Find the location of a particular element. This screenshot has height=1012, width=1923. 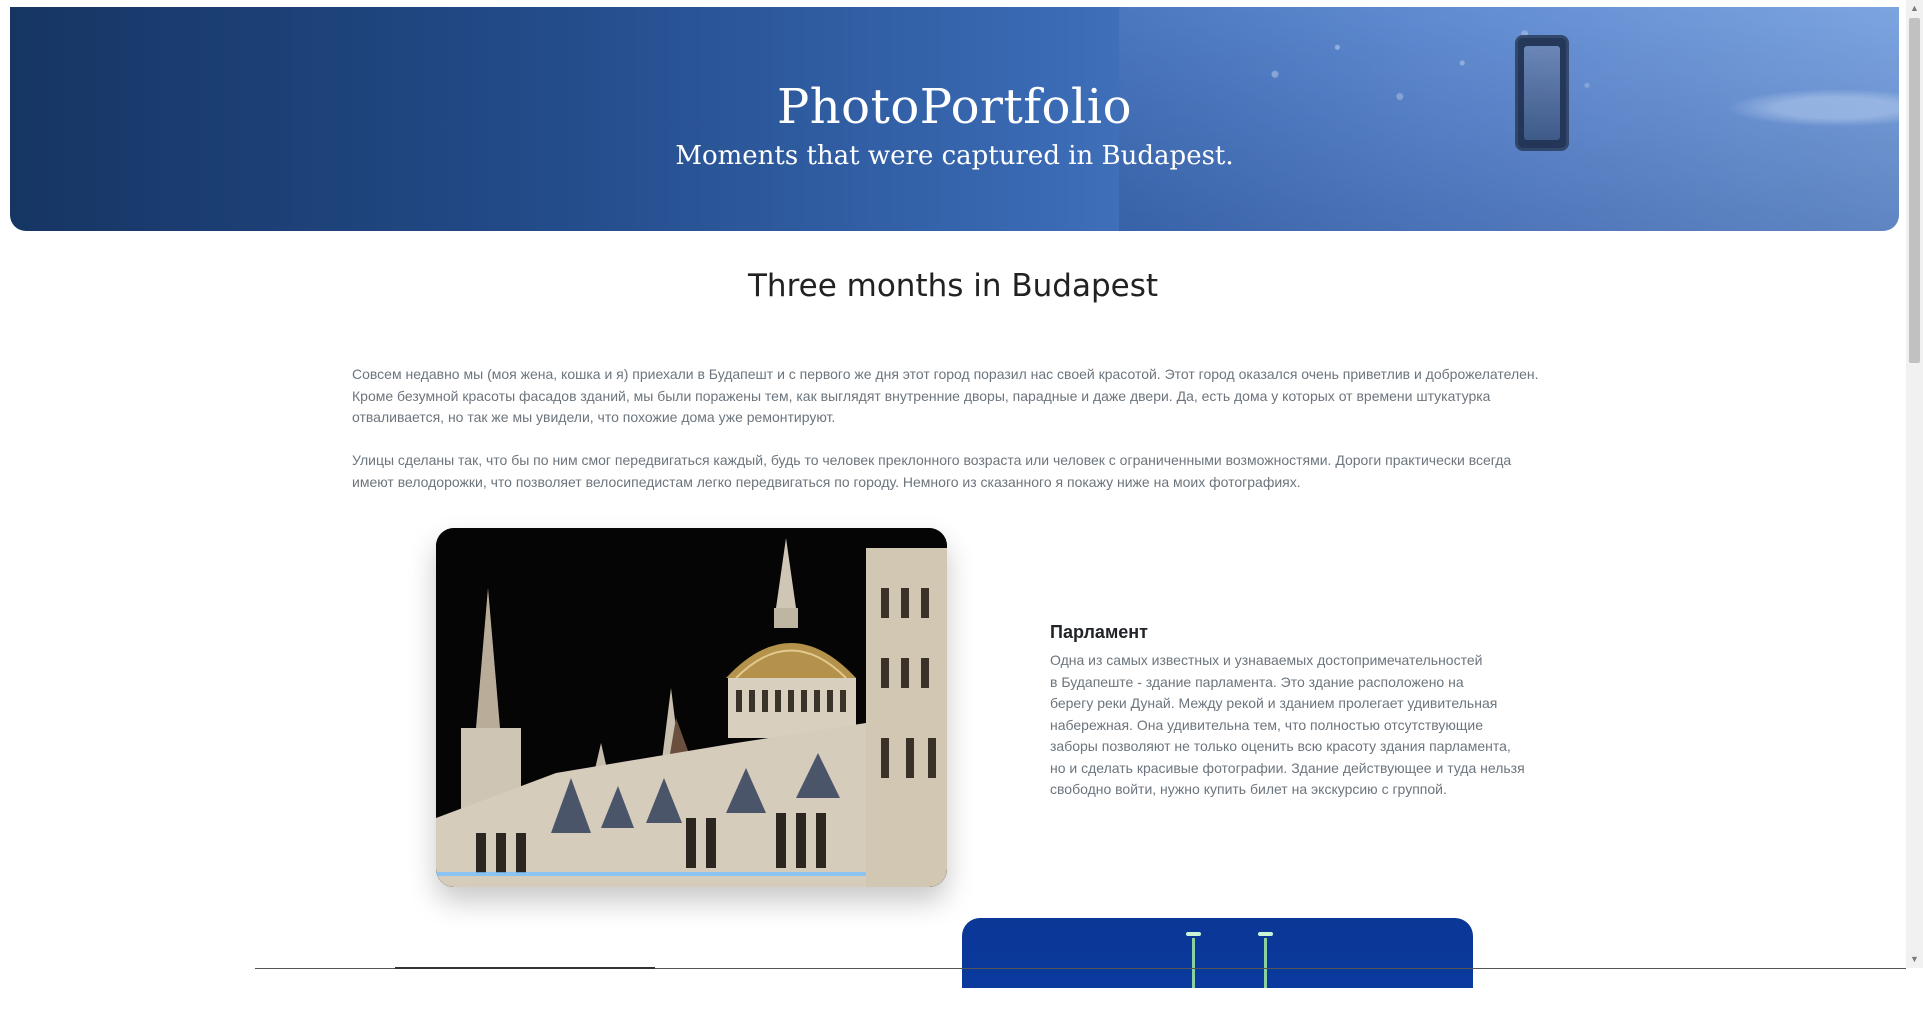

bottom-divider is located at coordinates (1080, 968).